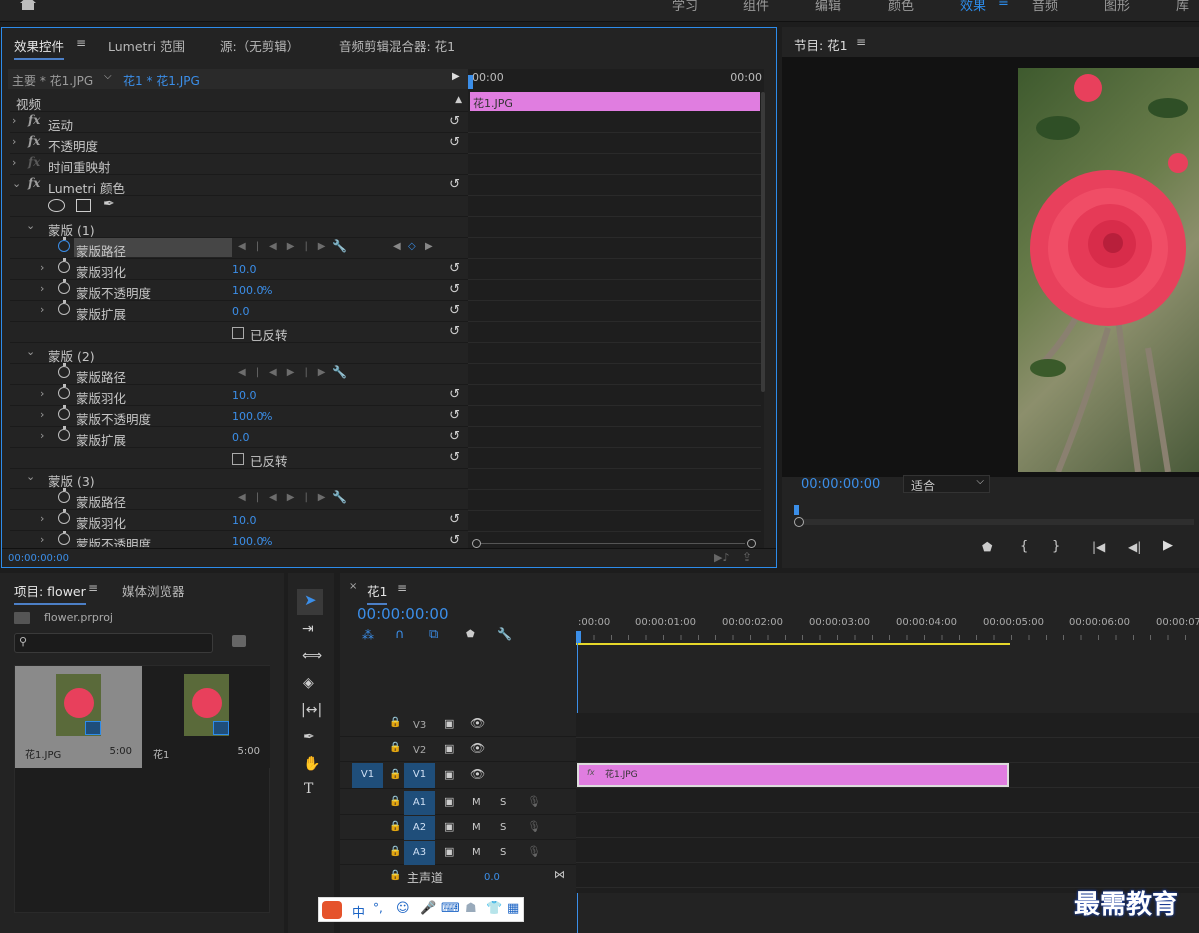 This screenshot has width=1199, height=933. What do you see at coordinates (239, 290) in the screenshot?
I see `mask-1-opacity: › 蒙版不透明度 100.0 % ↺` at bounding box center [239, 290].